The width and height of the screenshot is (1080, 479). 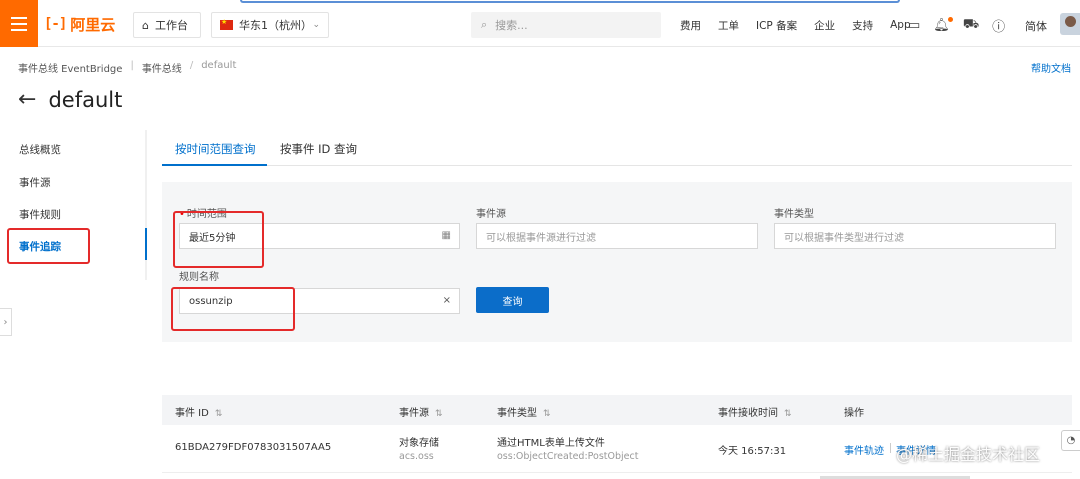 I want to click on event-type-label: 事件类型, so click(x=794, y=214).